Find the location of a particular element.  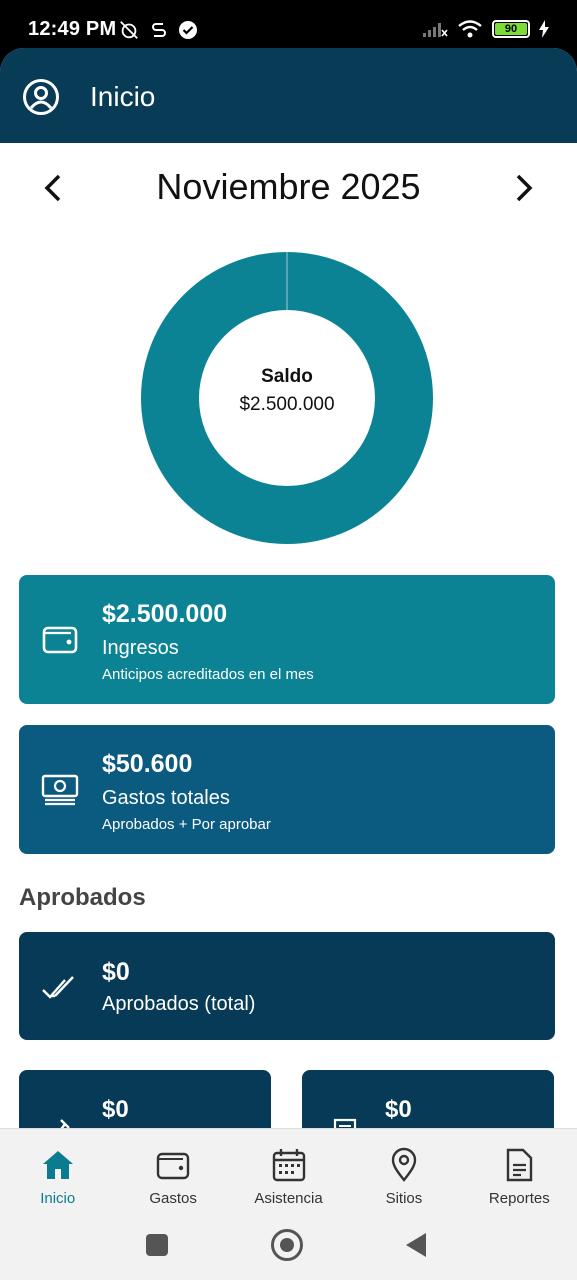

status-time: 12:49 PM is located at coordinates (72, 29).